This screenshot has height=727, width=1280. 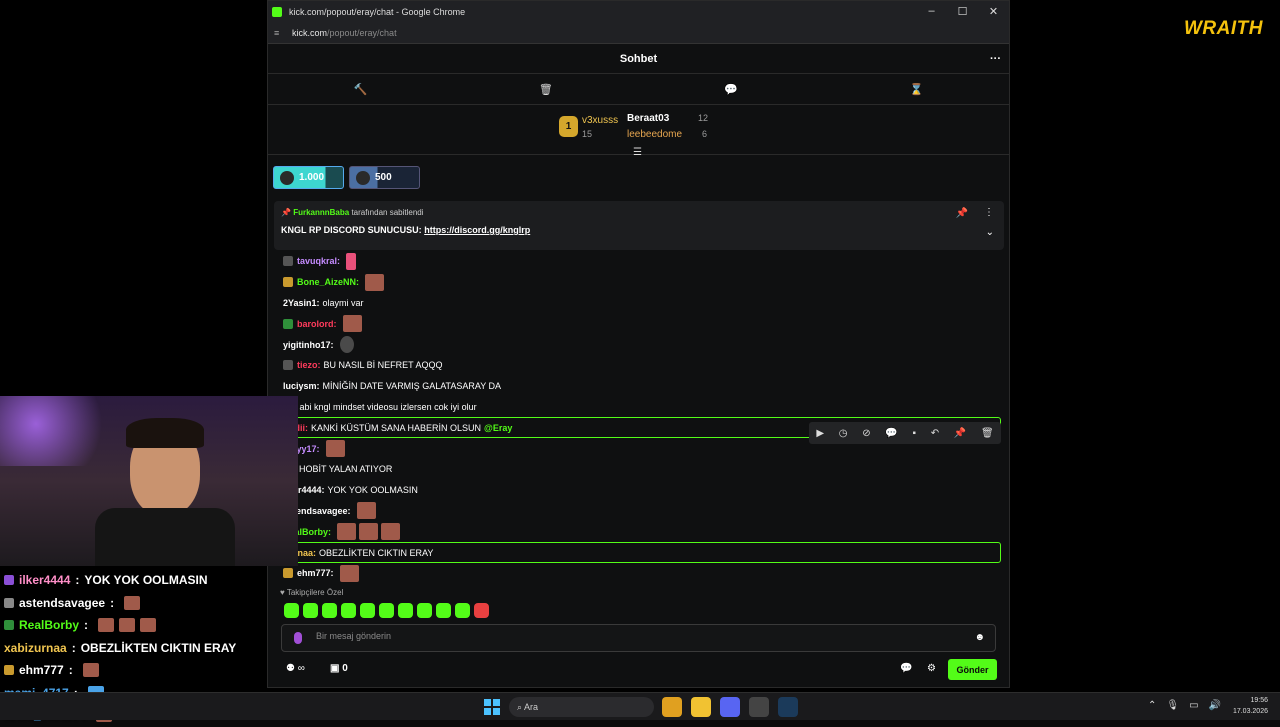 What do you see at coordinates (35, 647) in the screenshot?
I see `overlay-username: xabizurnaa` at bounding box center [35, 647].